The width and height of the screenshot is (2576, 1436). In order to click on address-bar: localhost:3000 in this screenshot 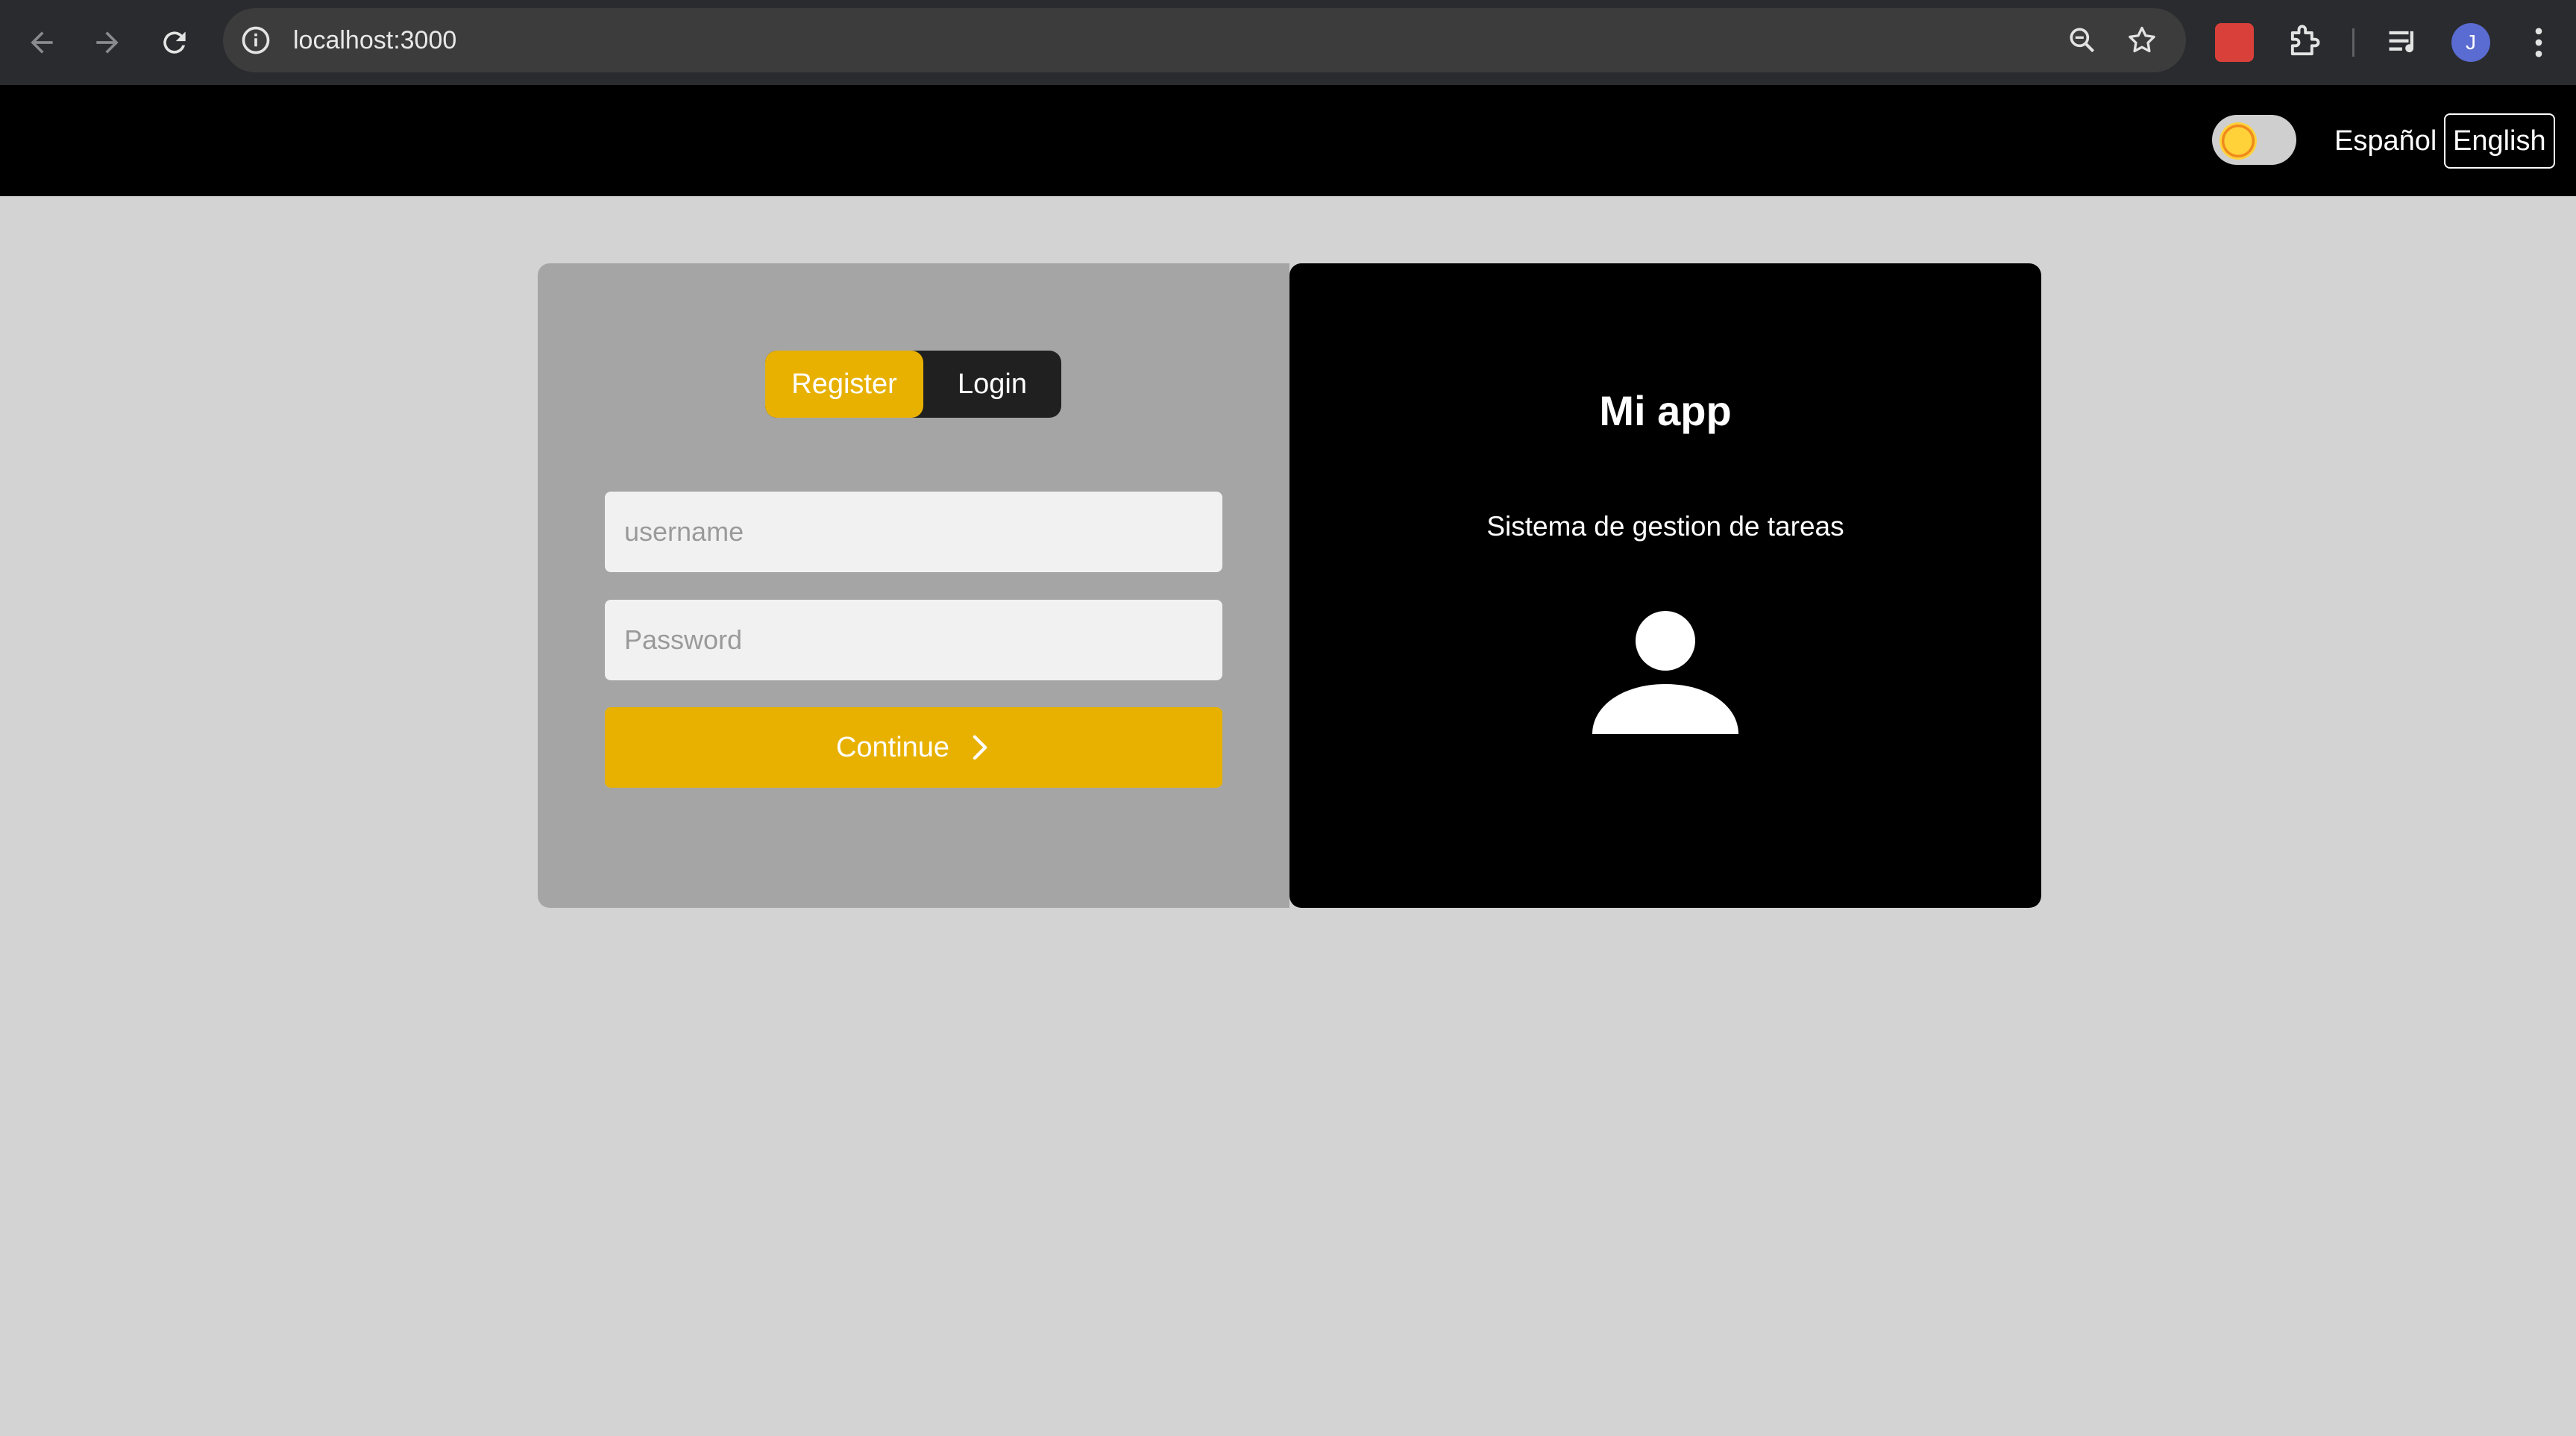, I will do `click(1205, 40)`.